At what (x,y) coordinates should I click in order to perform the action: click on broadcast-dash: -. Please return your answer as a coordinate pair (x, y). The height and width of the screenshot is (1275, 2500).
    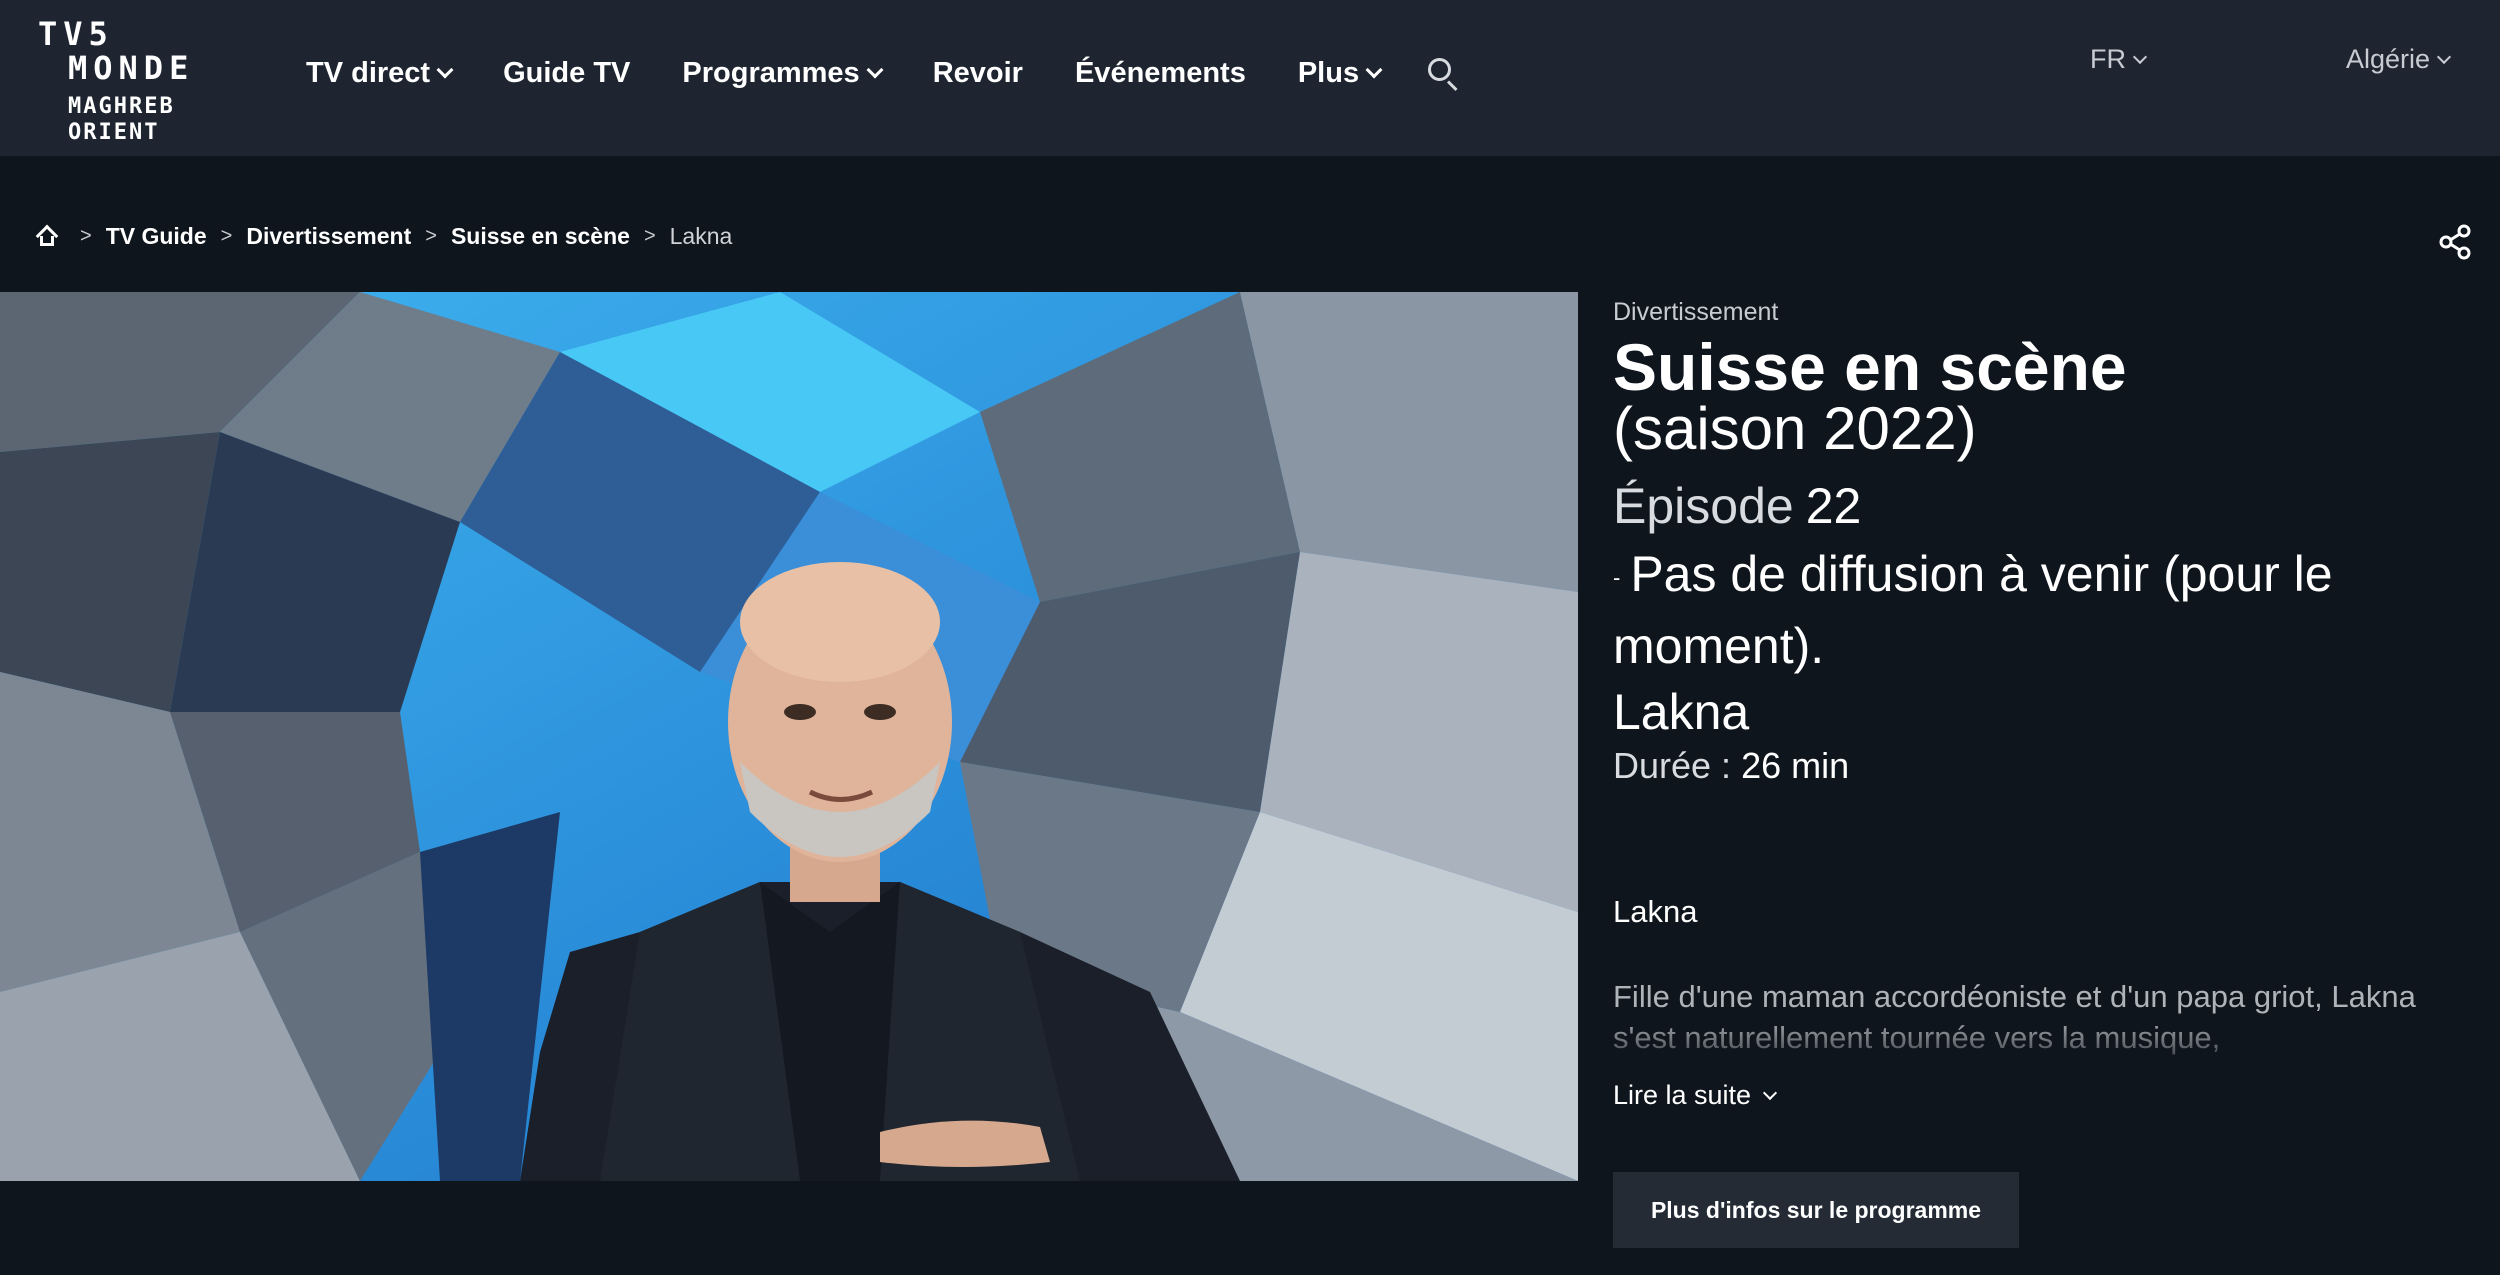
    Looking at the image, I should click on (1617, 577).